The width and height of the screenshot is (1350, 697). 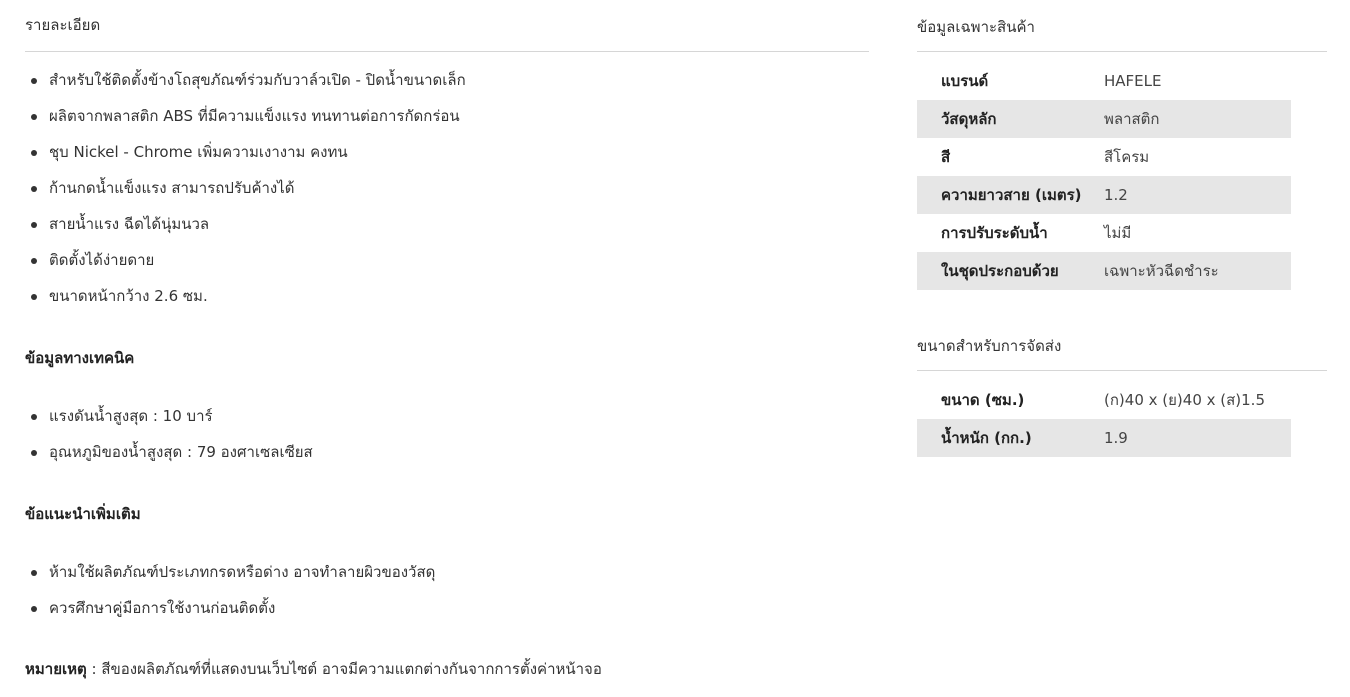 I want to click on table-row: การปรับระดับน้ำ ไม่มี, so click(x=1104, y=233).